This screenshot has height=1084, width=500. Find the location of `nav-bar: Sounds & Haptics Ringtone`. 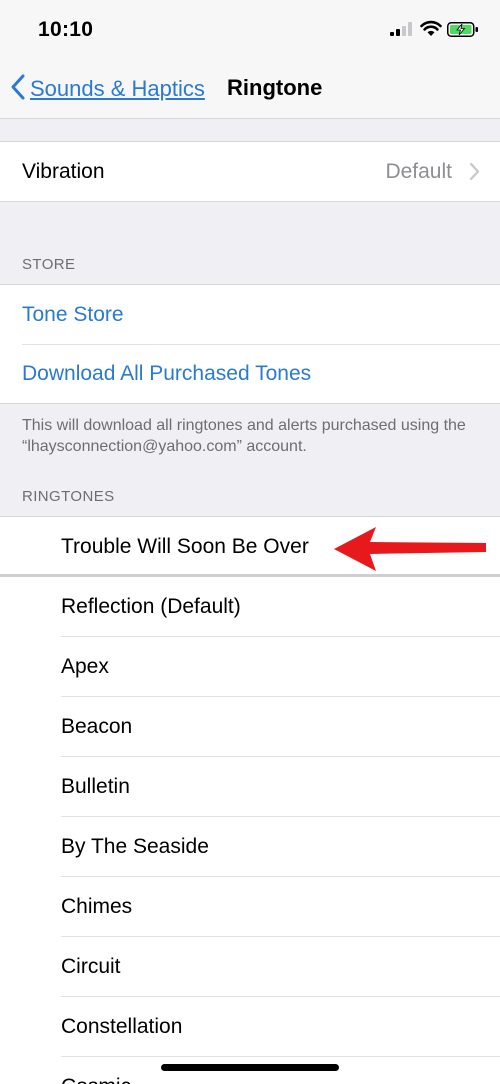

nav-bar: Sounds & Haptics Ringtone is located at coordinates (250, 89).